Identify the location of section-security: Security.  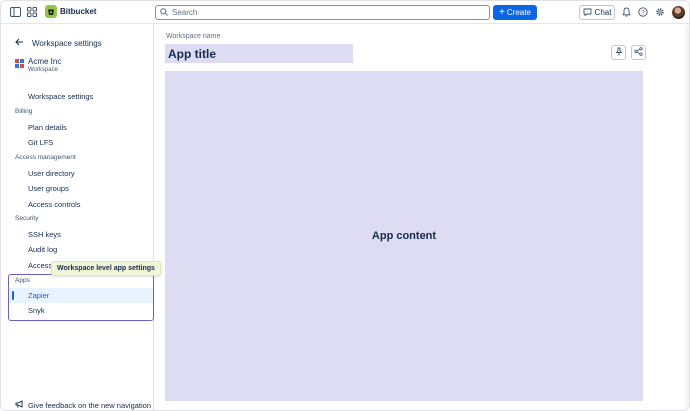
(27, 218).